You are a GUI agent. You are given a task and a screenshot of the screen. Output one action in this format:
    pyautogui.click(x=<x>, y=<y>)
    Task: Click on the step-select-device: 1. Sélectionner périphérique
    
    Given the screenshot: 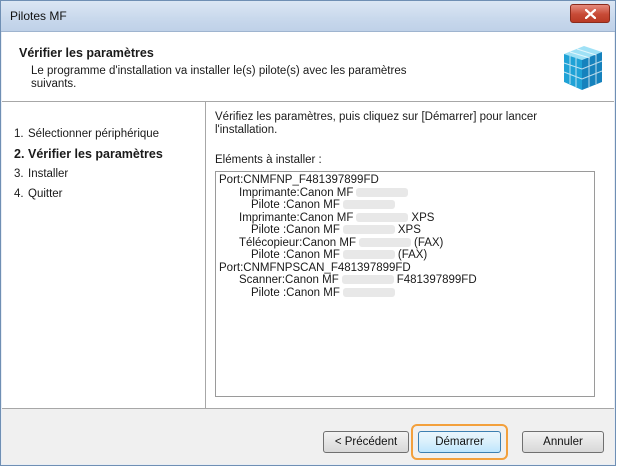 What is the action you would take?
    pyautogui.click(x=87, y=134)
    